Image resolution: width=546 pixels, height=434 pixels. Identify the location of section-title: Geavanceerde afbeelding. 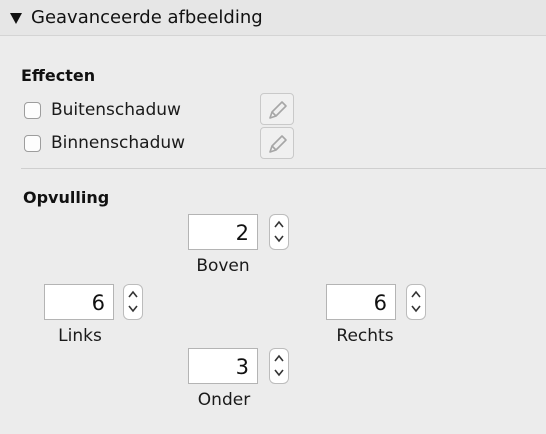
(147, 17).